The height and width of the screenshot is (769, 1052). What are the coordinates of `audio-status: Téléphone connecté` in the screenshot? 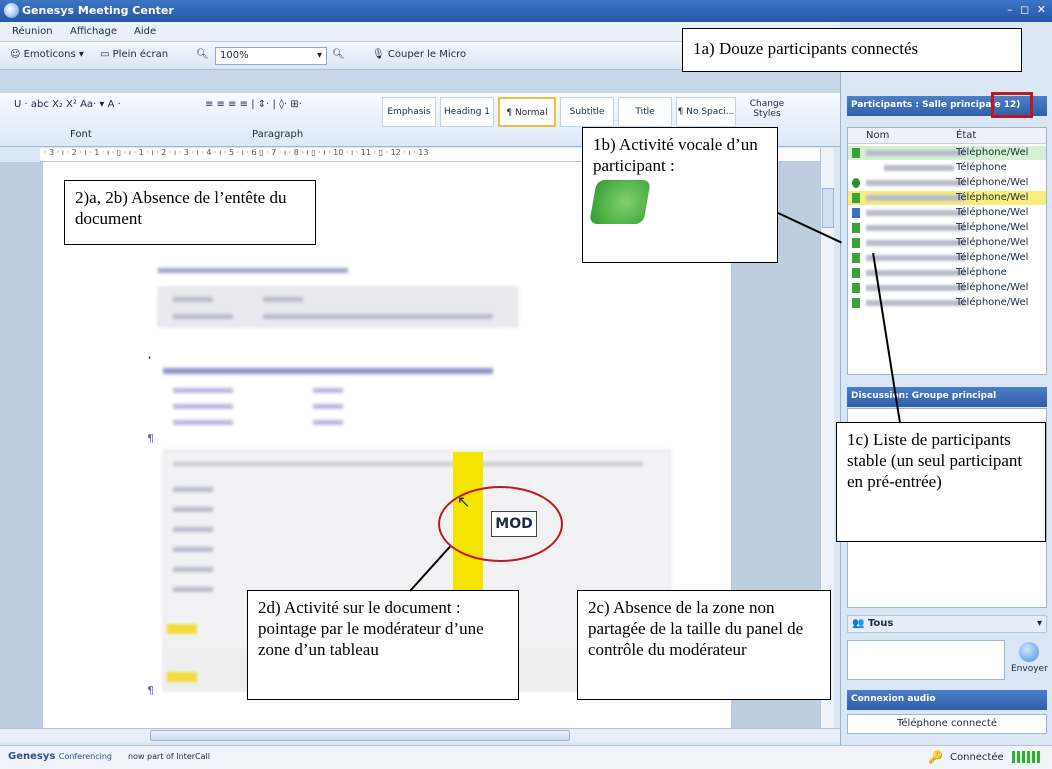 It's located at (947, 724).